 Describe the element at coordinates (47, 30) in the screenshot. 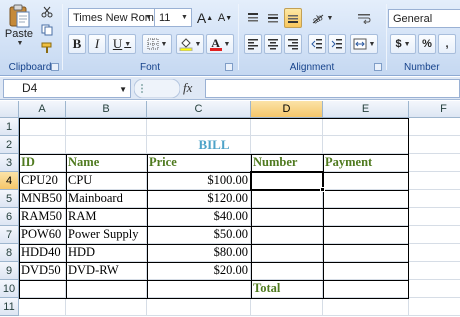

I see `copy-button` at that location.